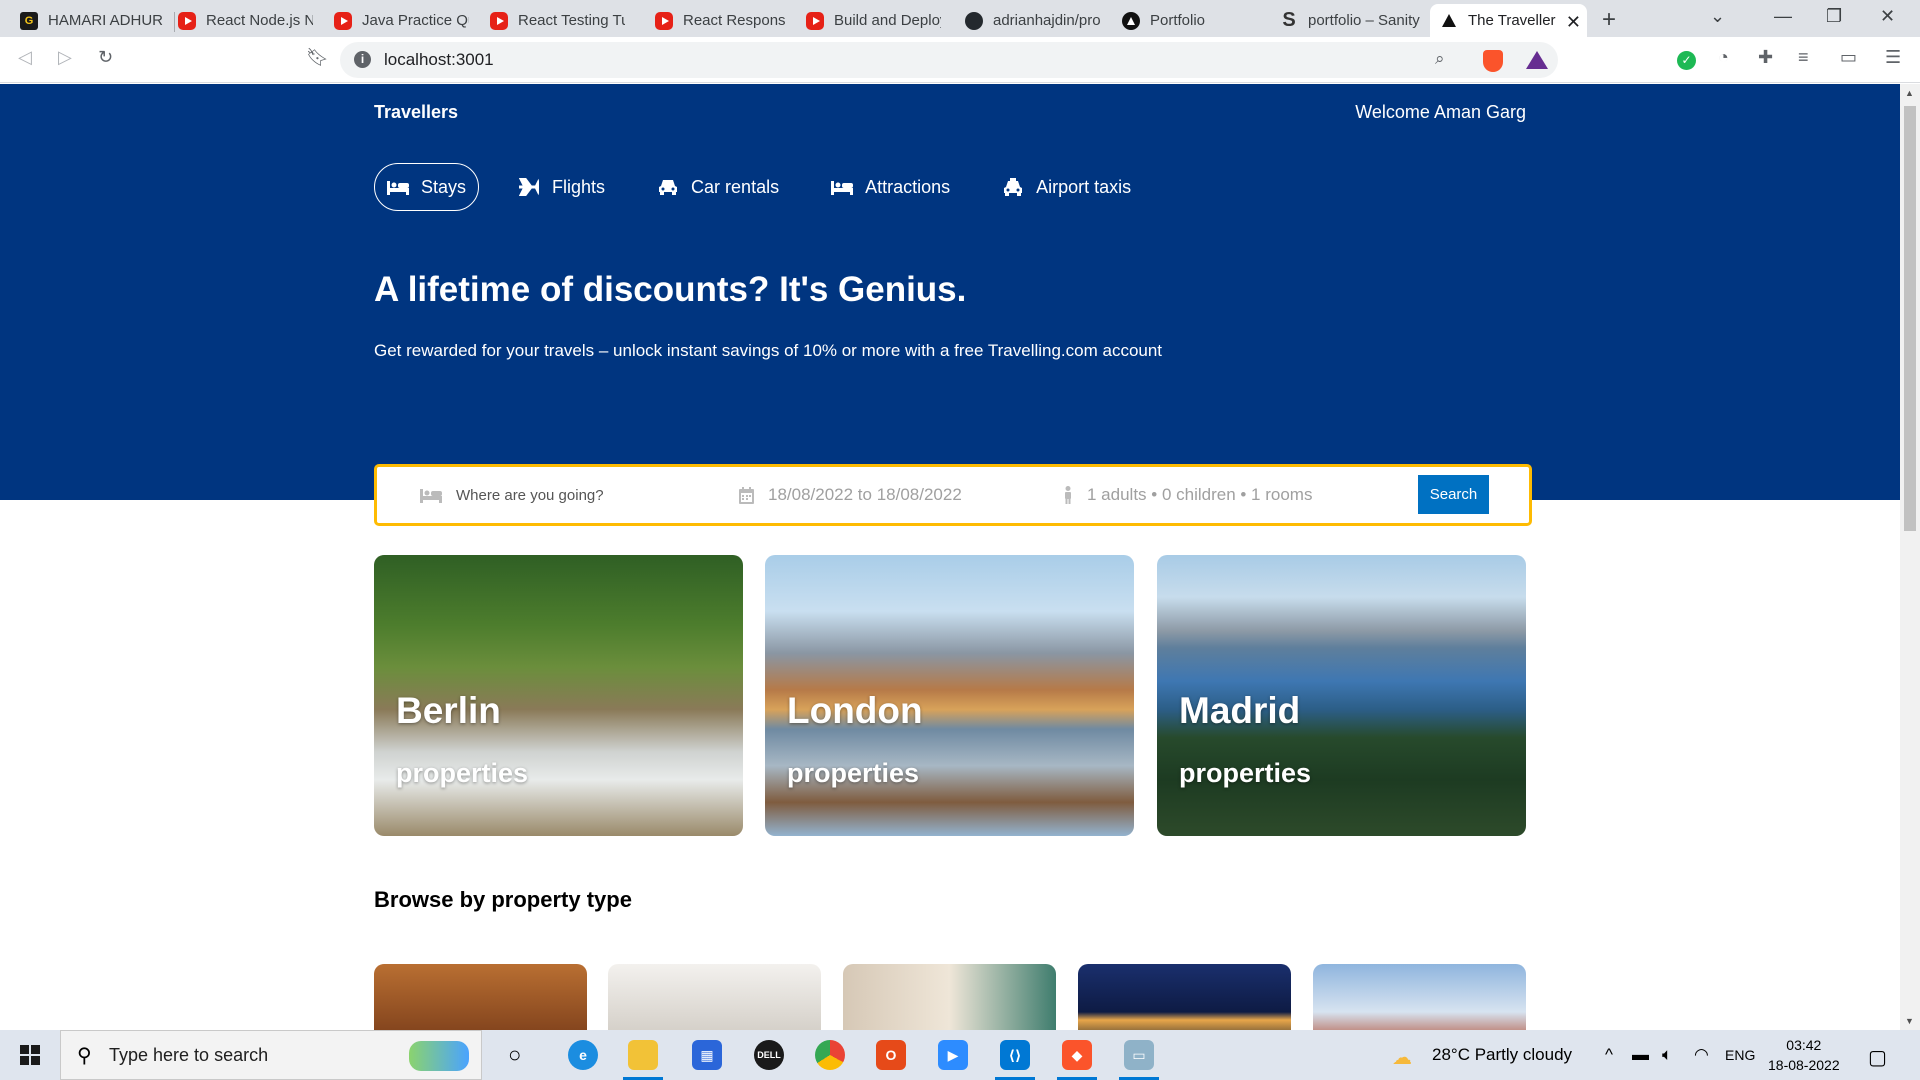  Describe the element at coordinates (1084, 186) in the screenshot. I see `nav-label: Airport taxis` at that location.